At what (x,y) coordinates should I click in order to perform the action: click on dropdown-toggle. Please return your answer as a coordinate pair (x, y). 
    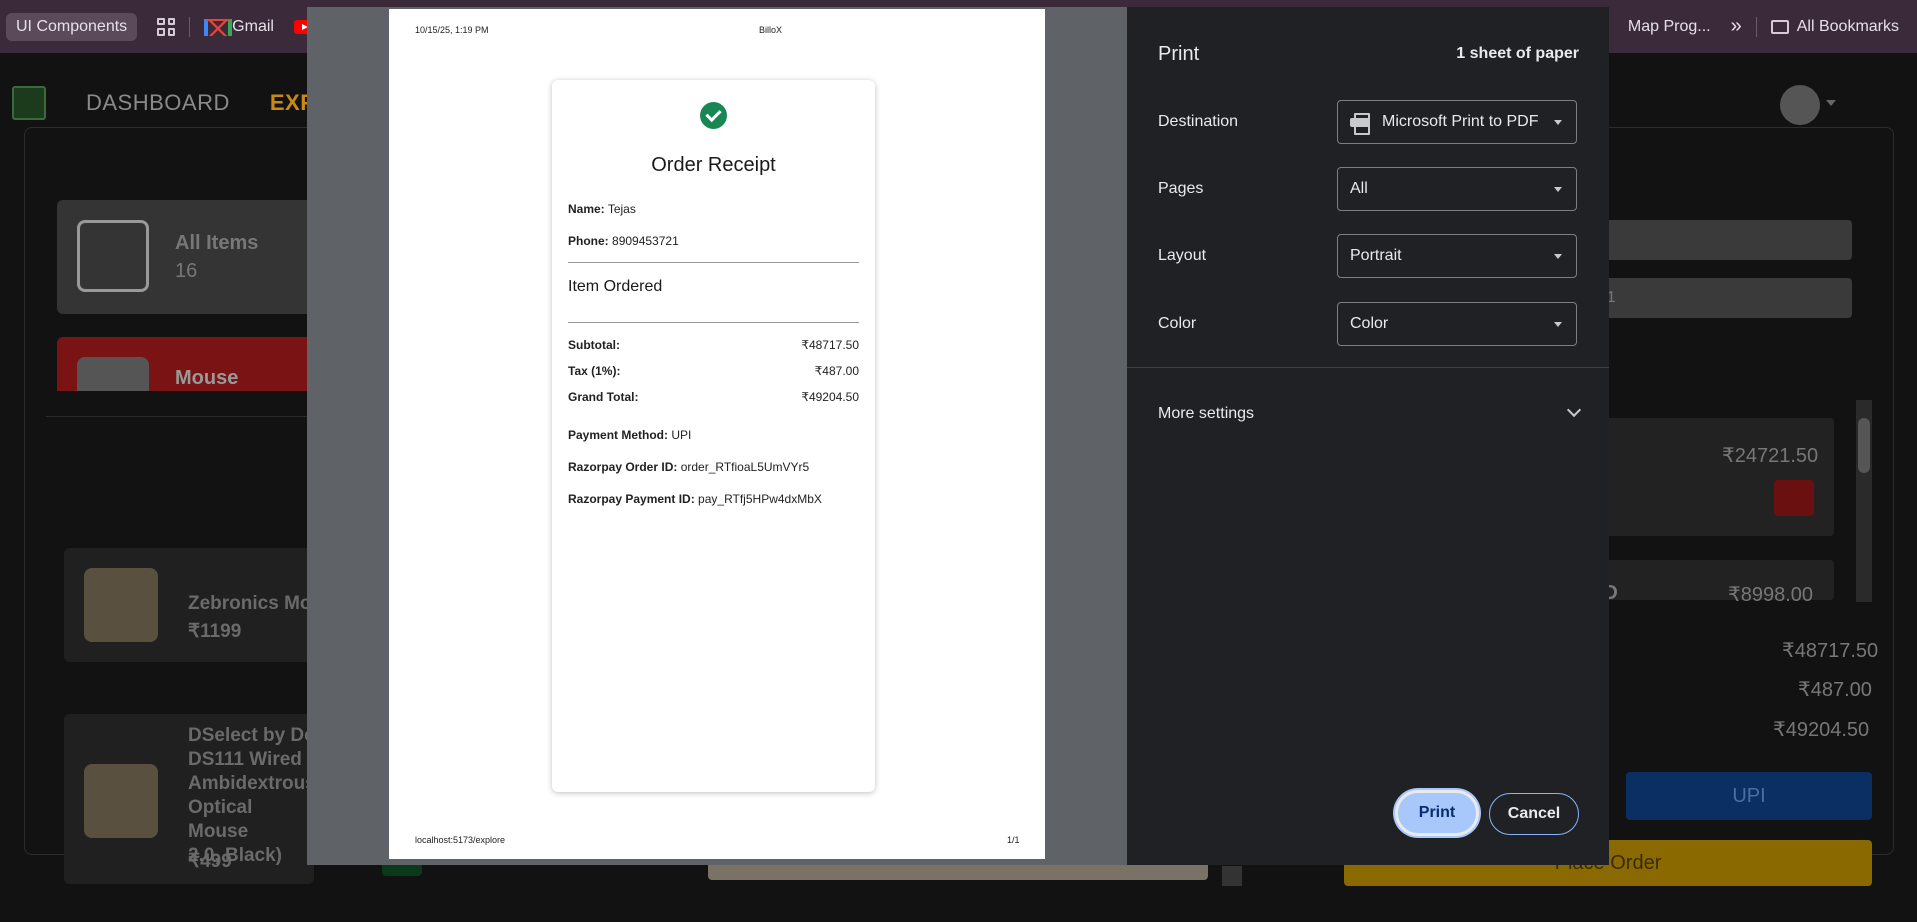
    Looking at the image, I should click on (1232, 876).